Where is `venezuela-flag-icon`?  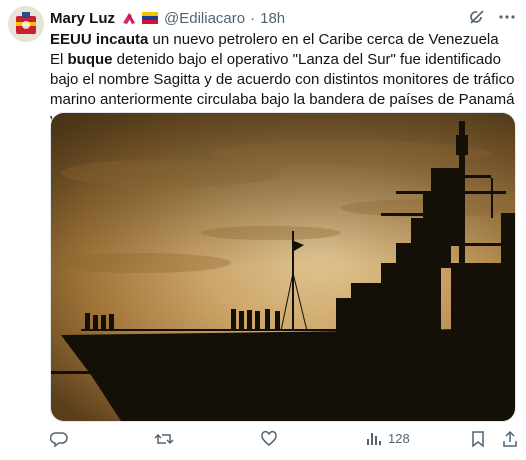
venezuela-flag-icon is located at coordinates (150, 18).